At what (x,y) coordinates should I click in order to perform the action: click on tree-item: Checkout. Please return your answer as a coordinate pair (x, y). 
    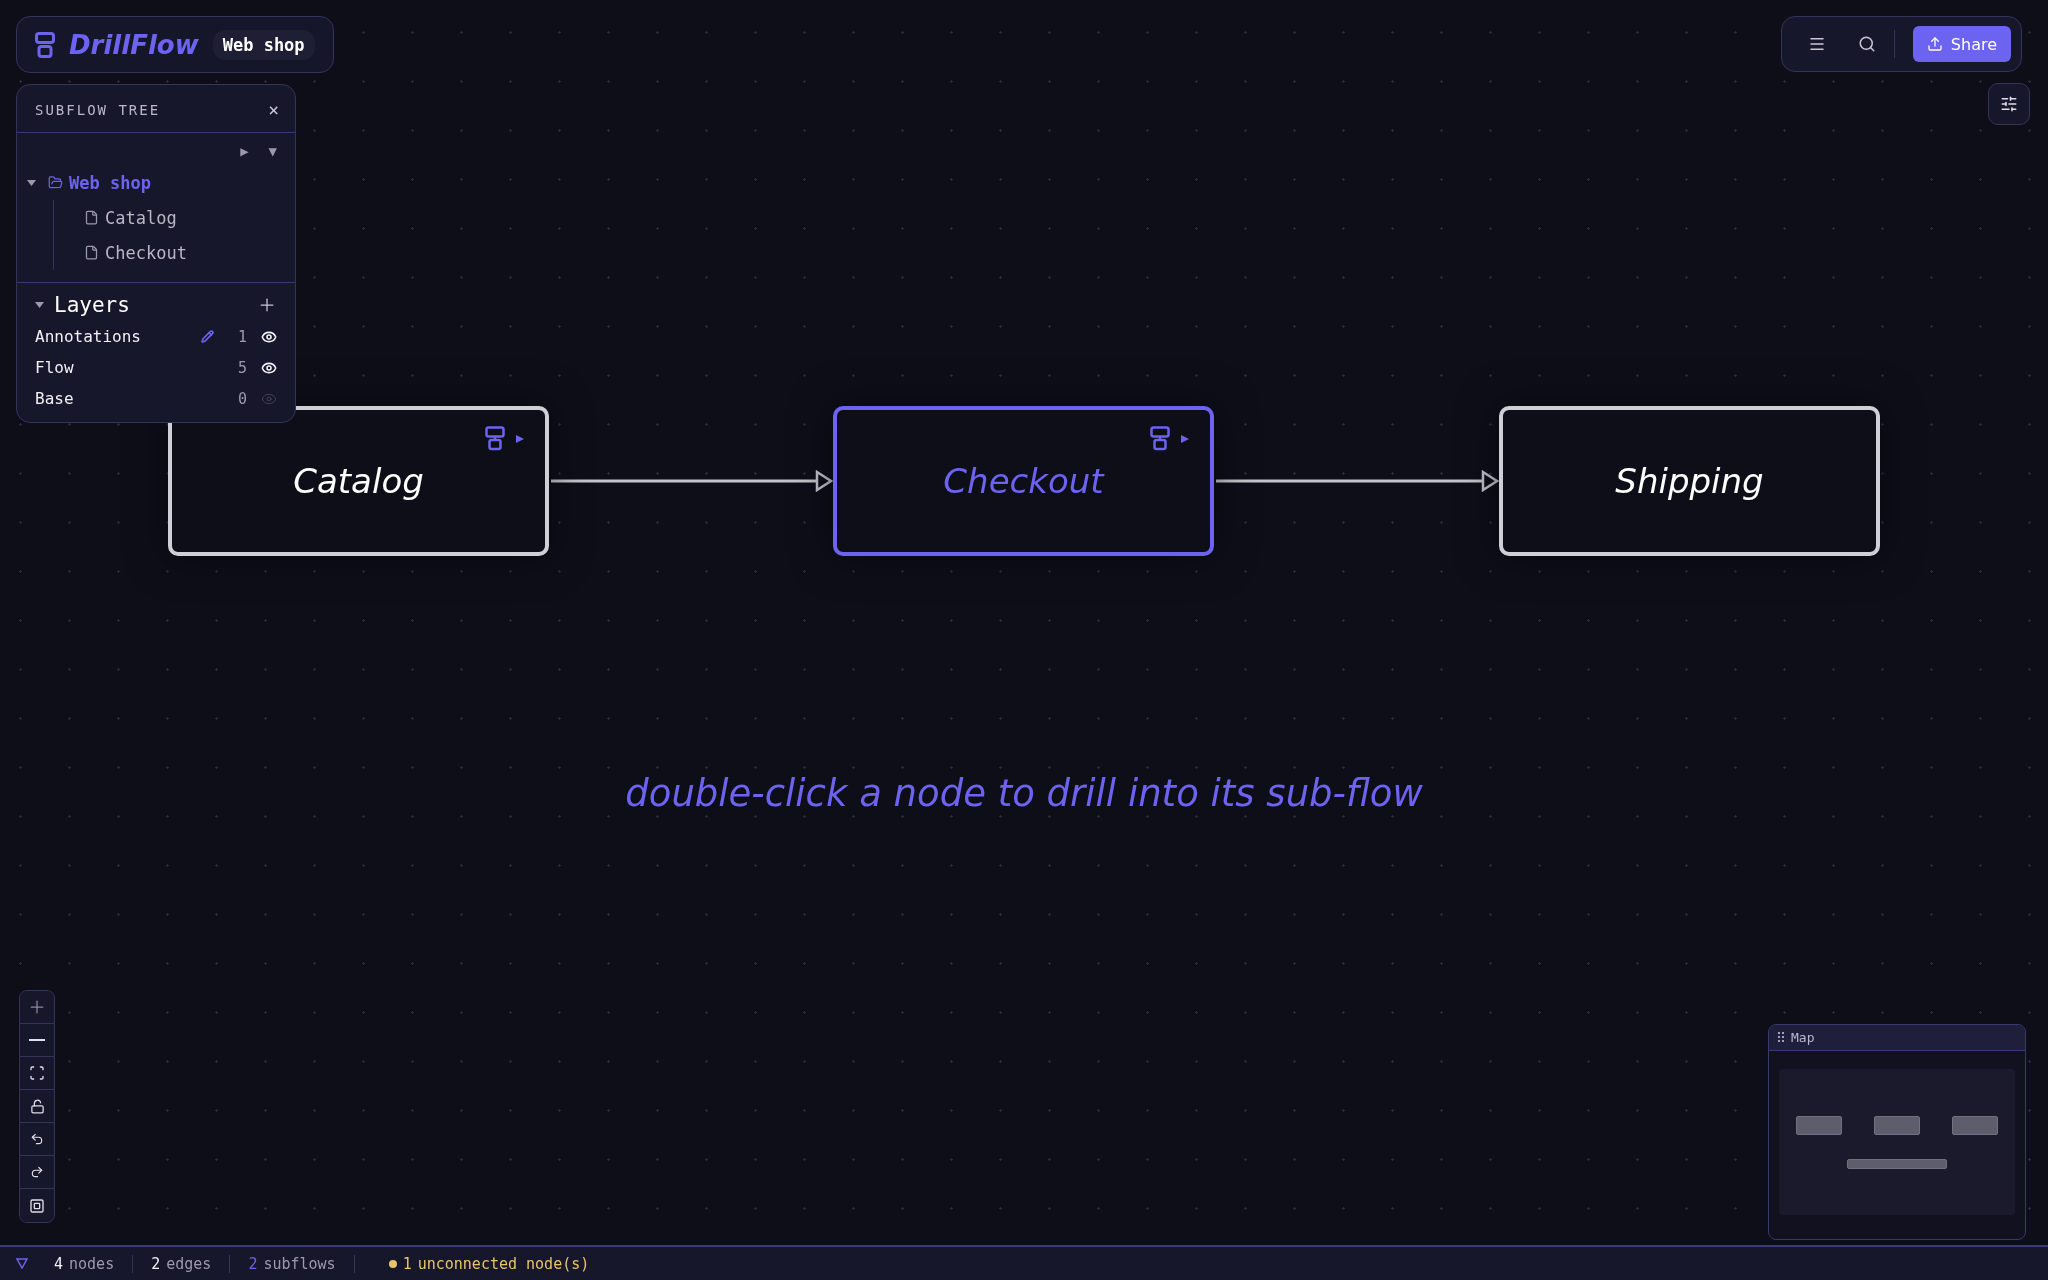
    Looking at the image, I should click on (146, 252).